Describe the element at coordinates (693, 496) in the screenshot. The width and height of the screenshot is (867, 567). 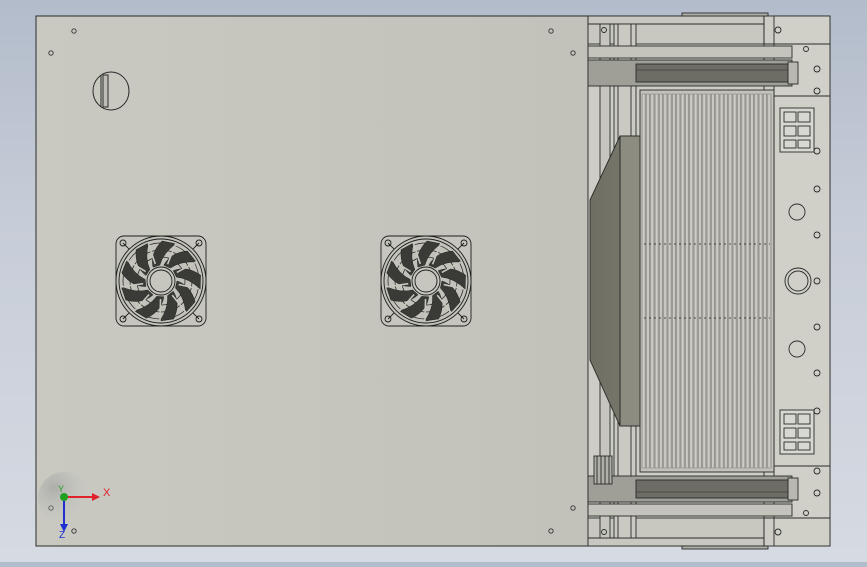
I see `lower-rail` at that location.